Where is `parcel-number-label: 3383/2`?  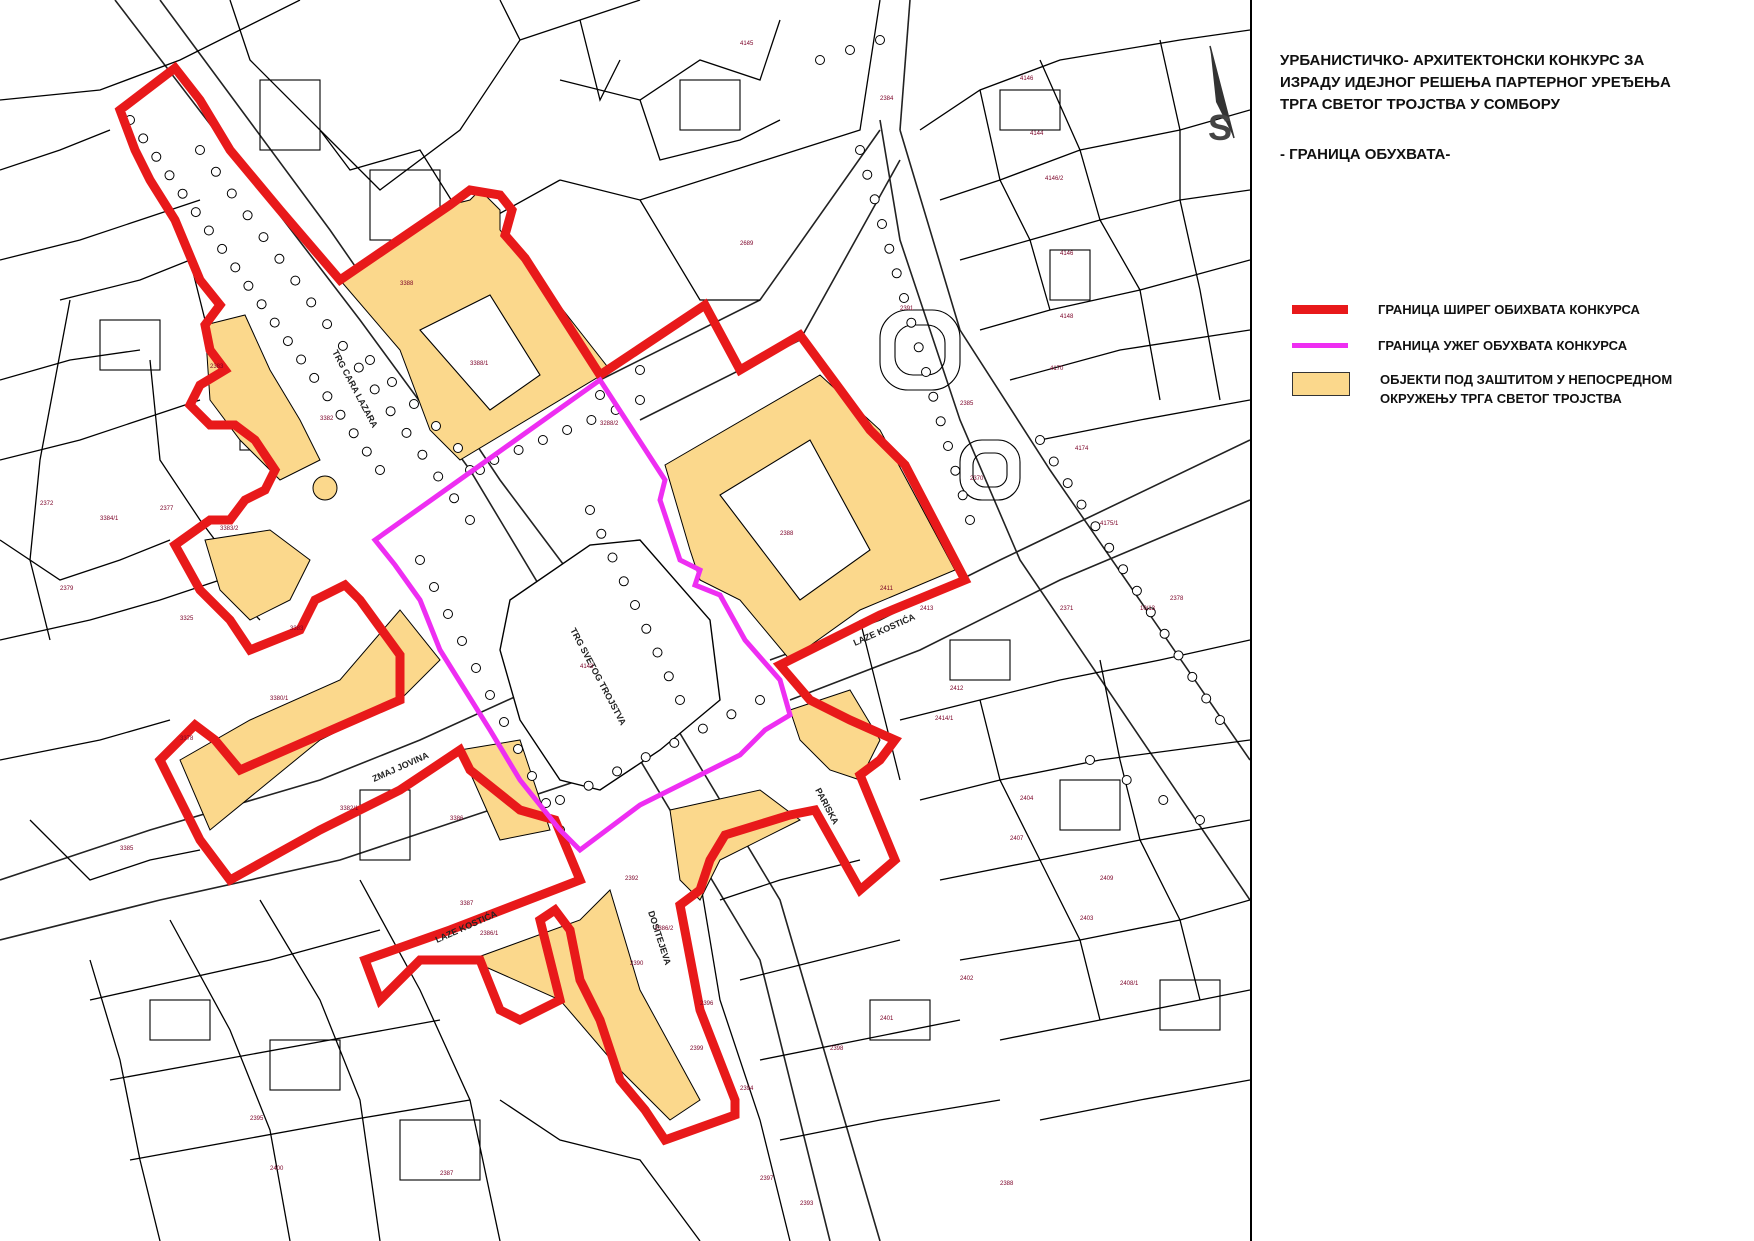 parcel-number-label: 3383/2 is located at coordinates (229, 529).